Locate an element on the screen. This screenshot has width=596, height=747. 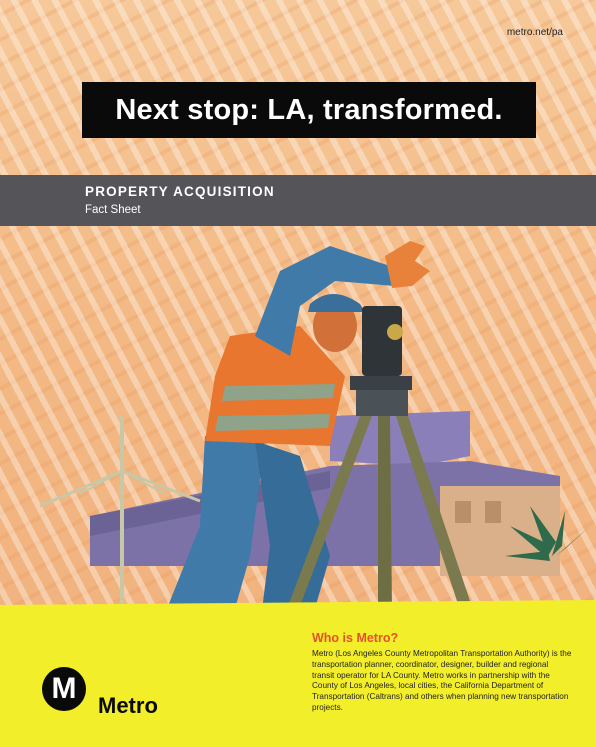
metro-wordmark: Metro is located at coordinates (128, 705).